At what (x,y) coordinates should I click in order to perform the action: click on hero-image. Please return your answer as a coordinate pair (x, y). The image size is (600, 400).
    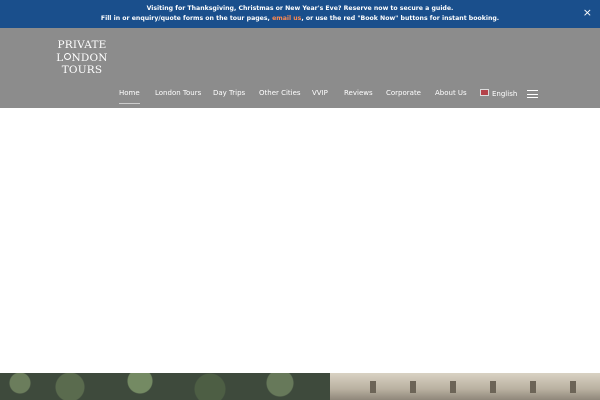
    Looking at the image, I should click on (300, 386).